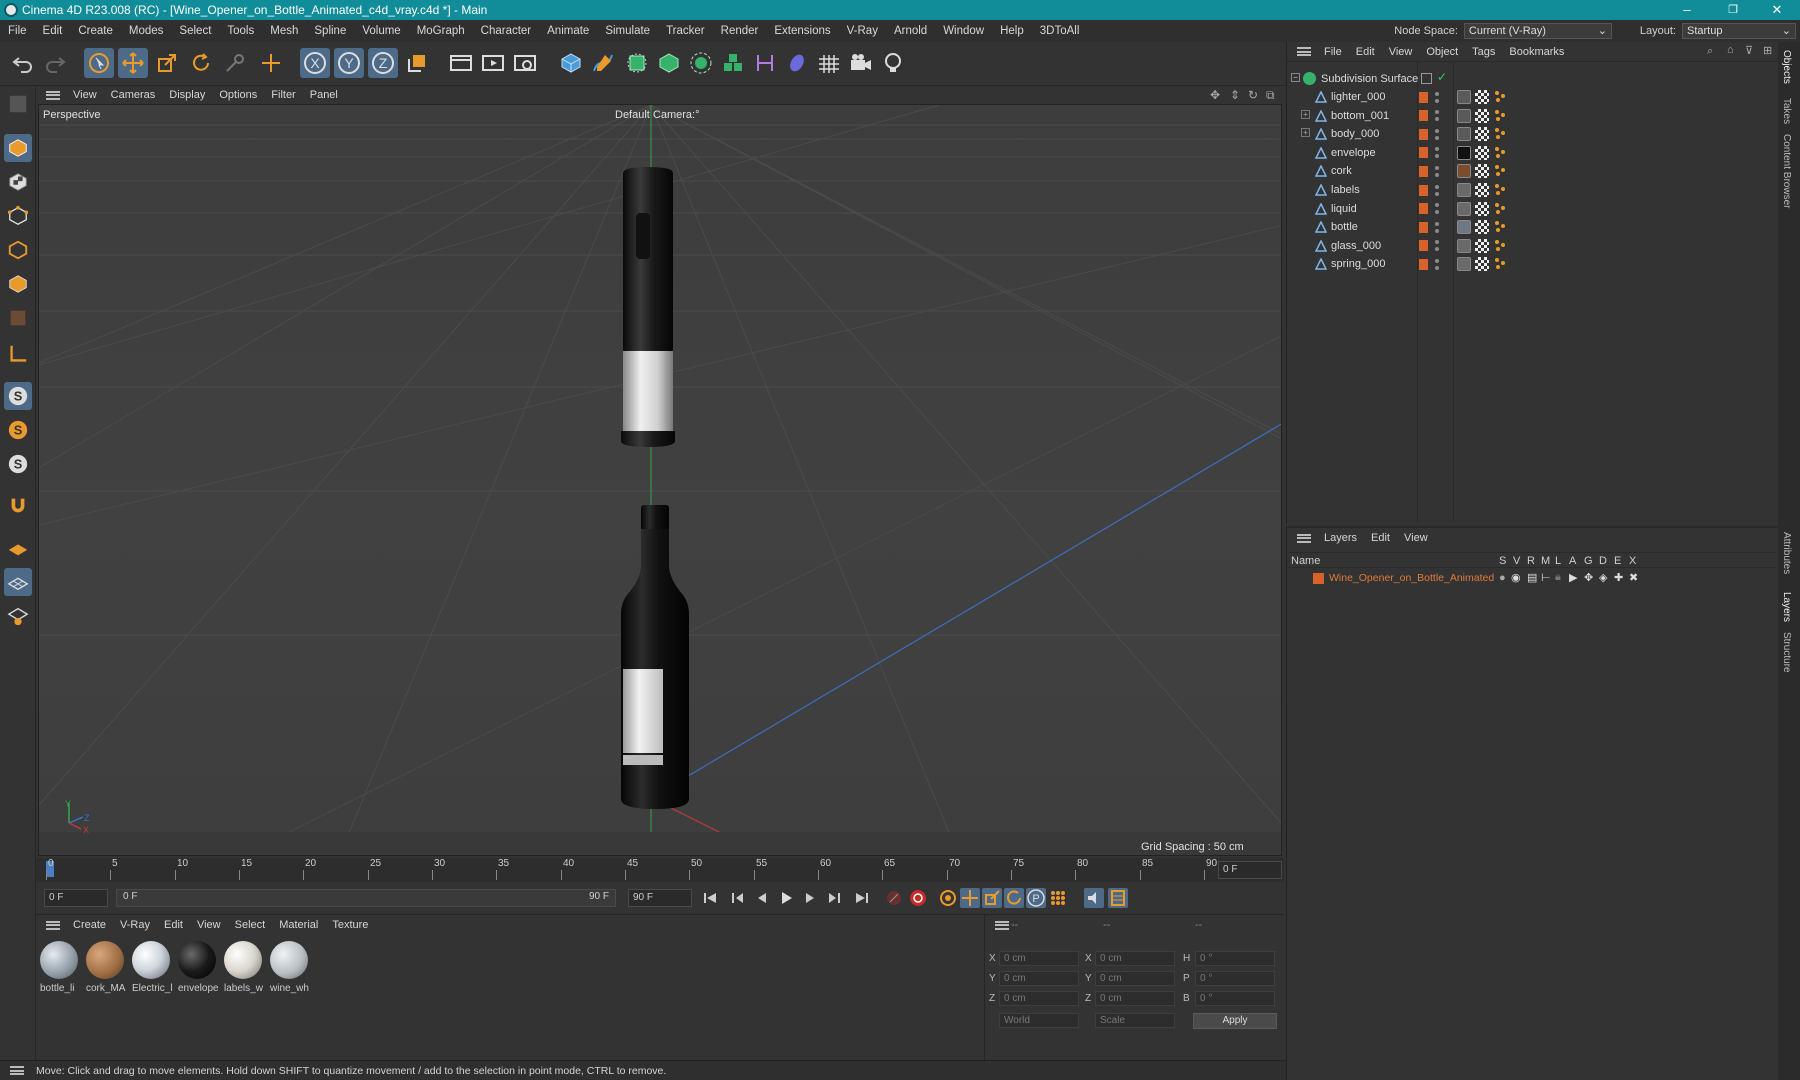 The image size is (1800, 1080). I want to click on layer-name: Wine_Opener_on_Bottle_Animated, so click(1411, 578).